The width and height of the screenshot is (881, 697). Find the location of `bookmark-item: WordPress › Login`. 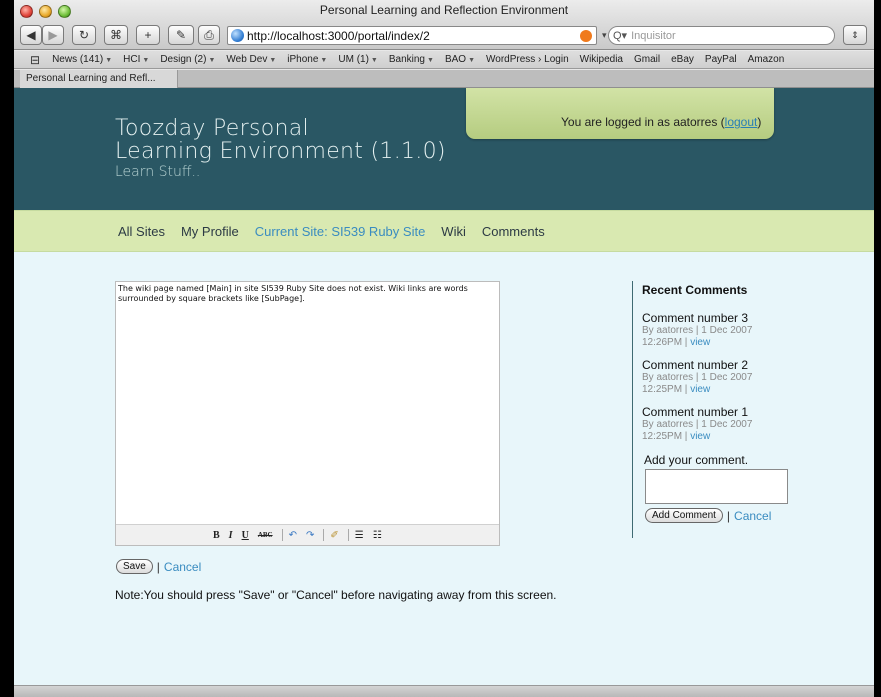

bookmark-item: WordPress › Login is located at coordinates (527, 59).